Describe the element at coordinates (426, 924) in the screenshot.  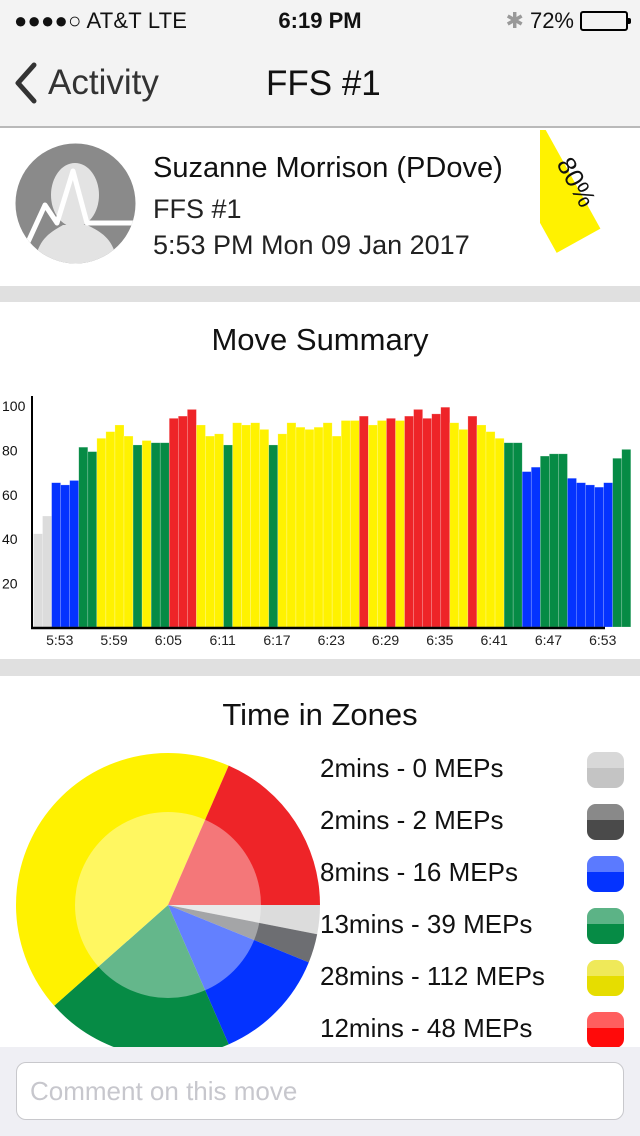
I see `legend-label: 13mins - 39 MEPs` at that location.